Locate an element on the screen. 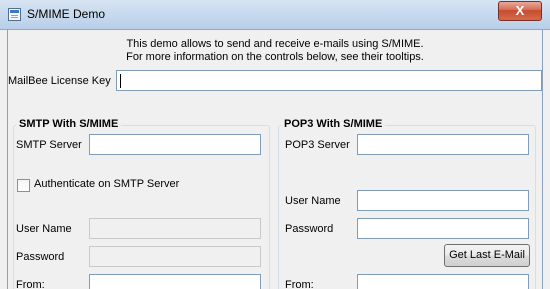  pop3-username-input is located at coordinates (443, 200).